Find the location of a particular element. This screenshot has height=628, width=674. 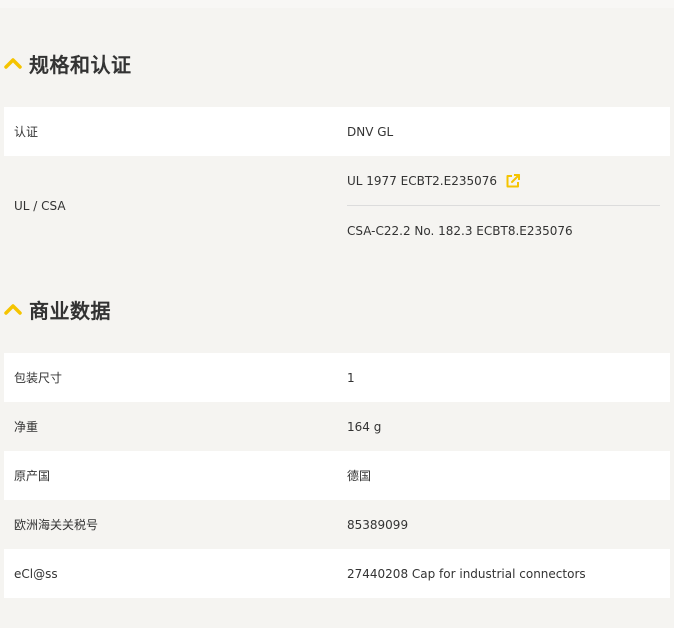

row-value: 27440208 Cap for industrial connectors is located at coordinates (466, 573).